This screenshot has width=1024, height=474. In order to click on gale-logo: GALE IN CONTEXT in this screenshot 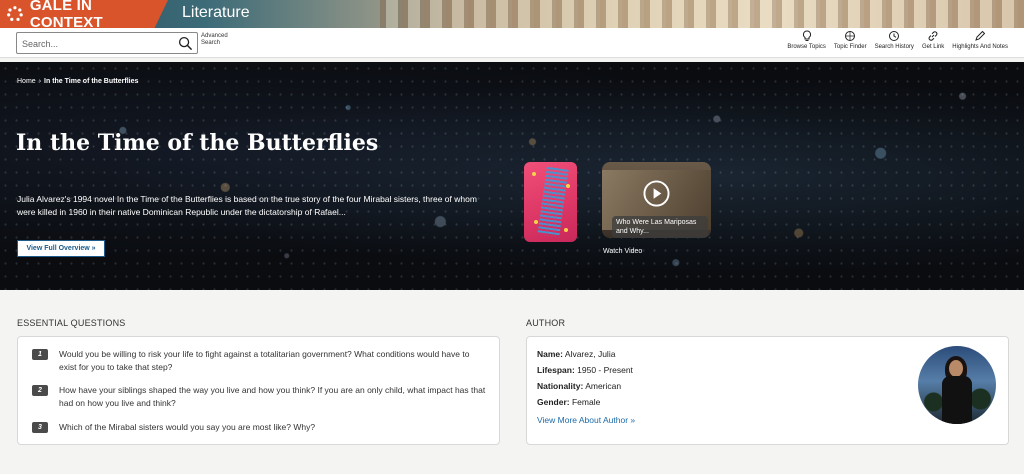, I will do `click(84, 14)`.